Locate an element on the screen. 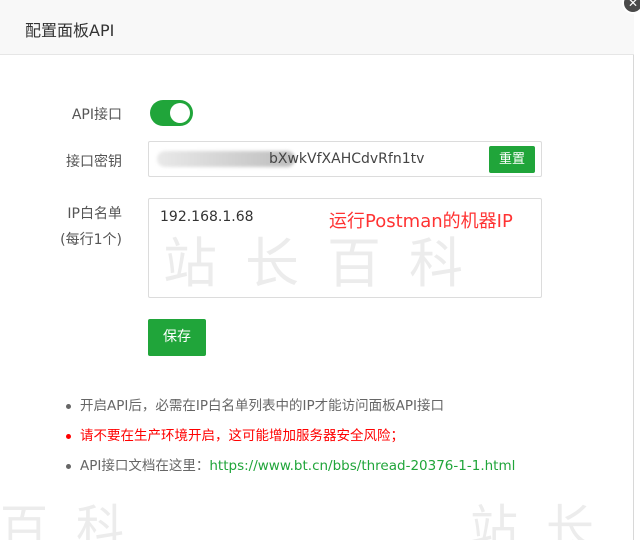 The image size is (640, 540). ip-whitelist-textarea: 站长百科 192.168.1.68 运行Postman的机器IP is located at coordinates (345, 248).